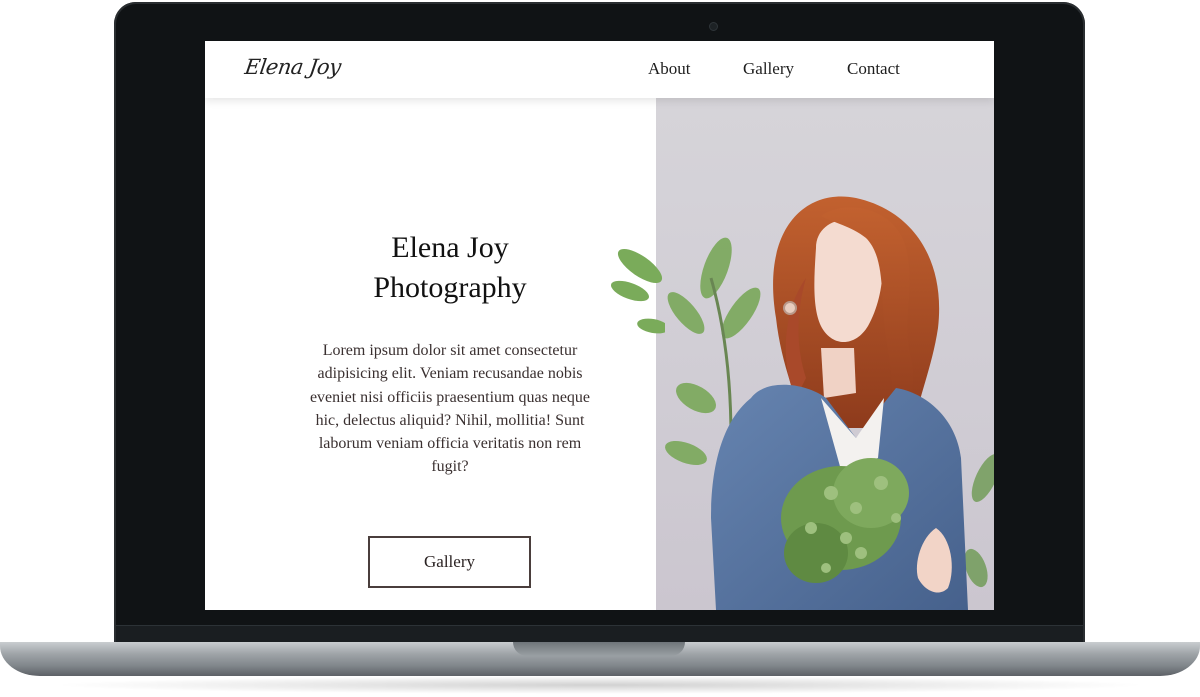 This screenshot has width=1200, height=697. I want to click on hero-title: Elena Joy Photography, so click(450, 268).